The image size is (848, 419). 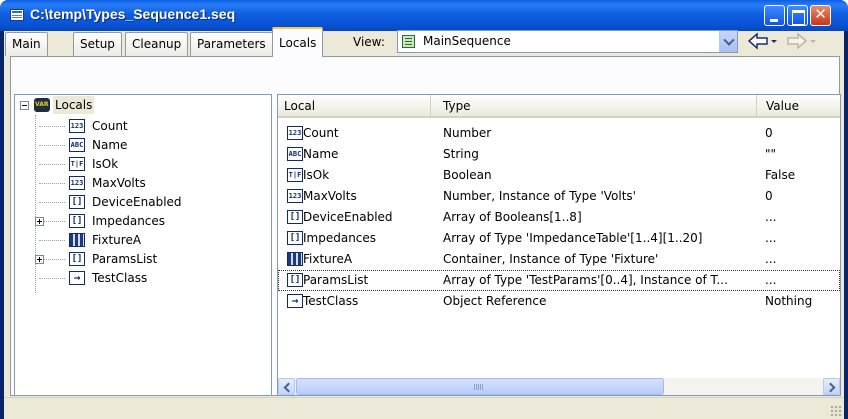 I want to click on tab-setup: Setup, so click(x=97, y=44).